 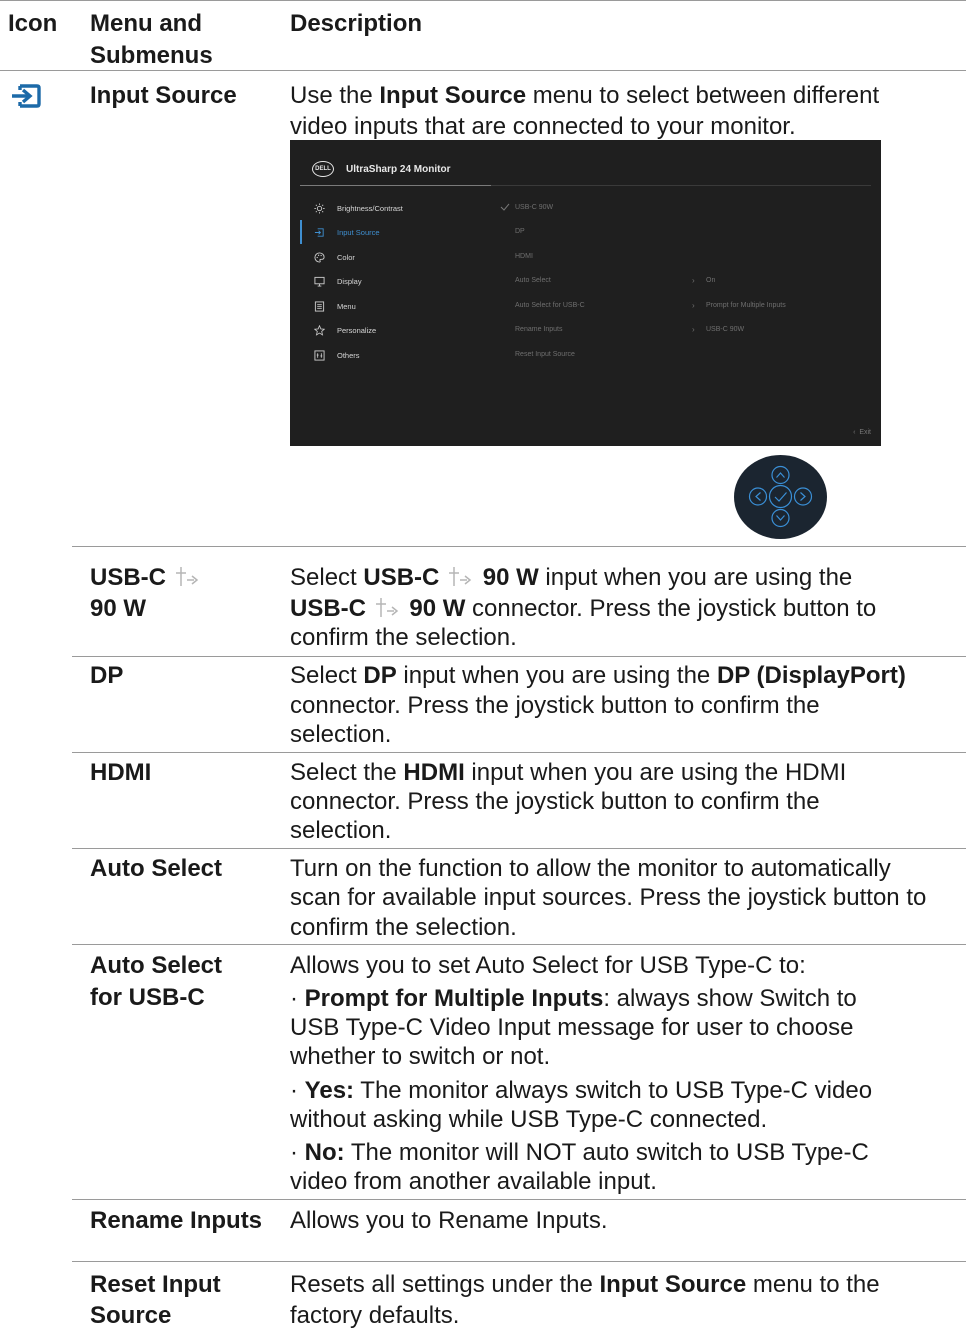 I want to click on menu-auto-select-usbc-line1: Auto Select, so click(x=156, y=965).